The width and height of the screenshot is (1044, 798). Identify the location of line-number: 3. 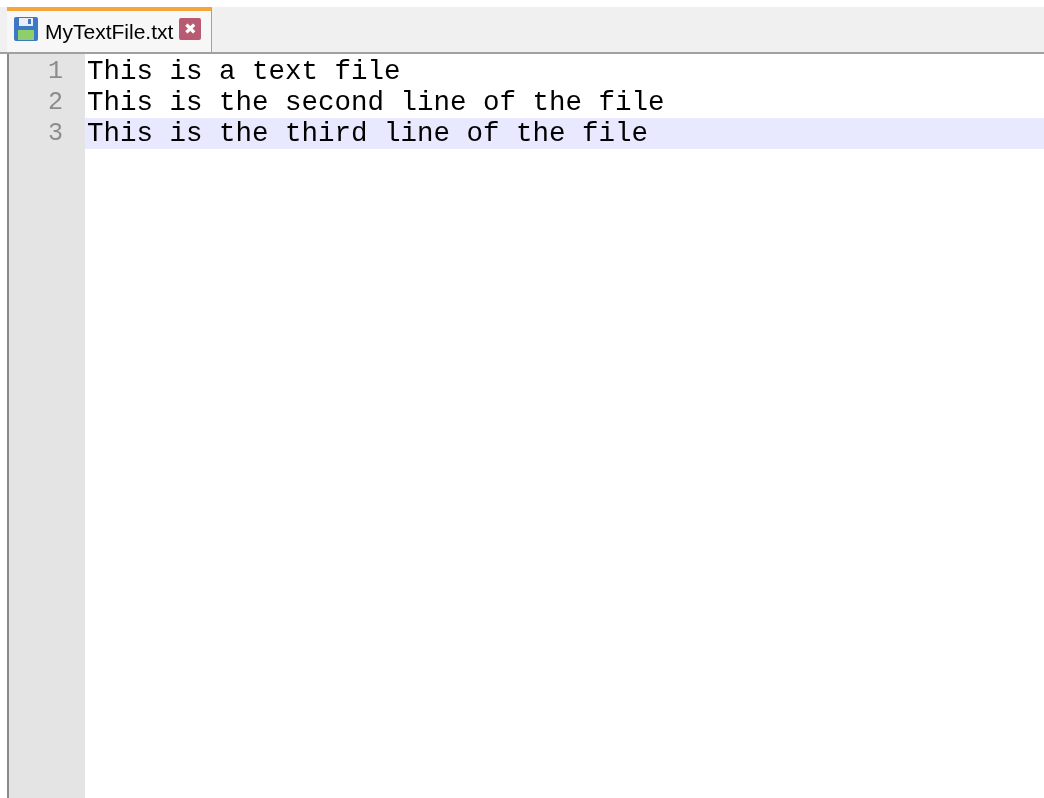
(55, 133).